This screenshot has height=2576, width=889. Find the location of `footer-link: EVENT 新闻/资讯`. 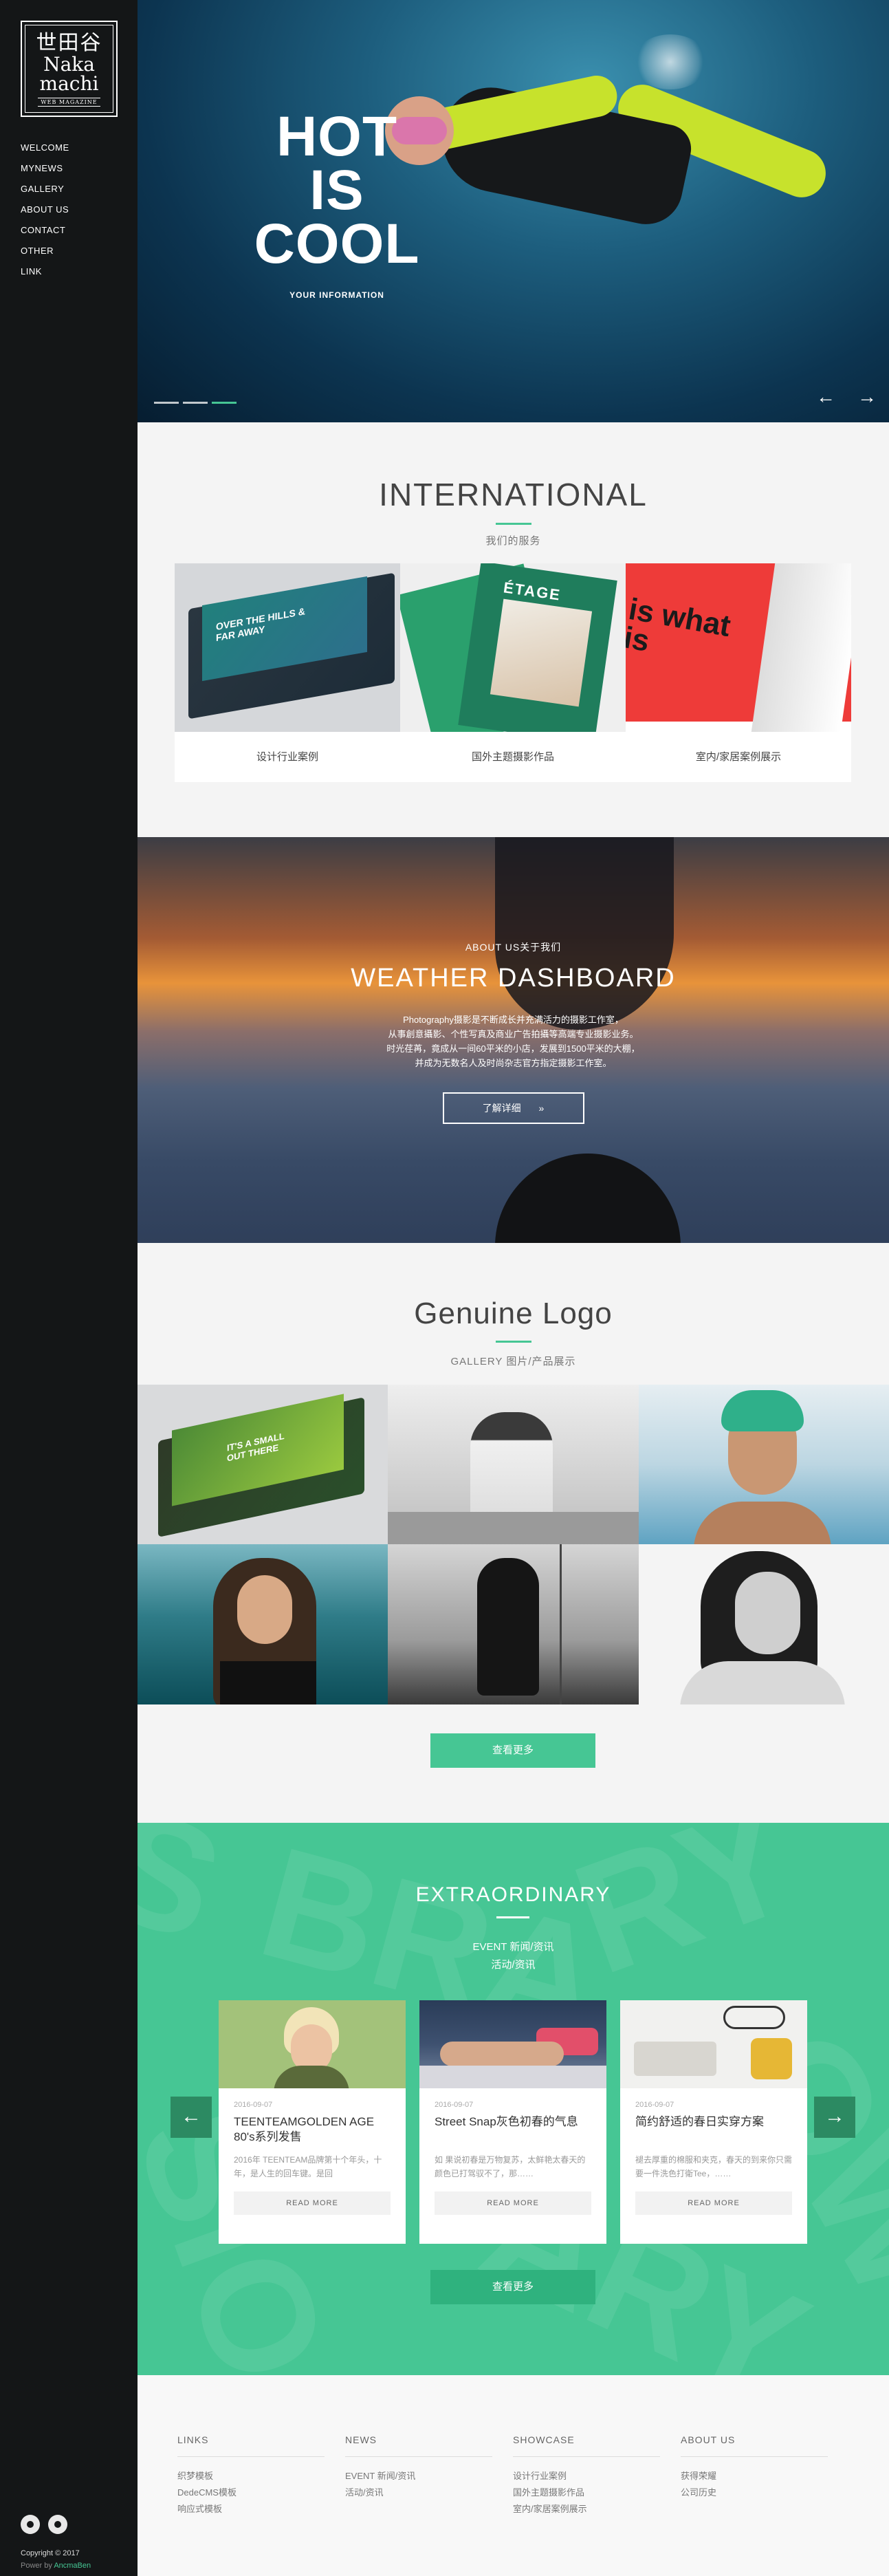

footer-link: EVENT 新闻/资讯 is located at coordinates (418, 2476).